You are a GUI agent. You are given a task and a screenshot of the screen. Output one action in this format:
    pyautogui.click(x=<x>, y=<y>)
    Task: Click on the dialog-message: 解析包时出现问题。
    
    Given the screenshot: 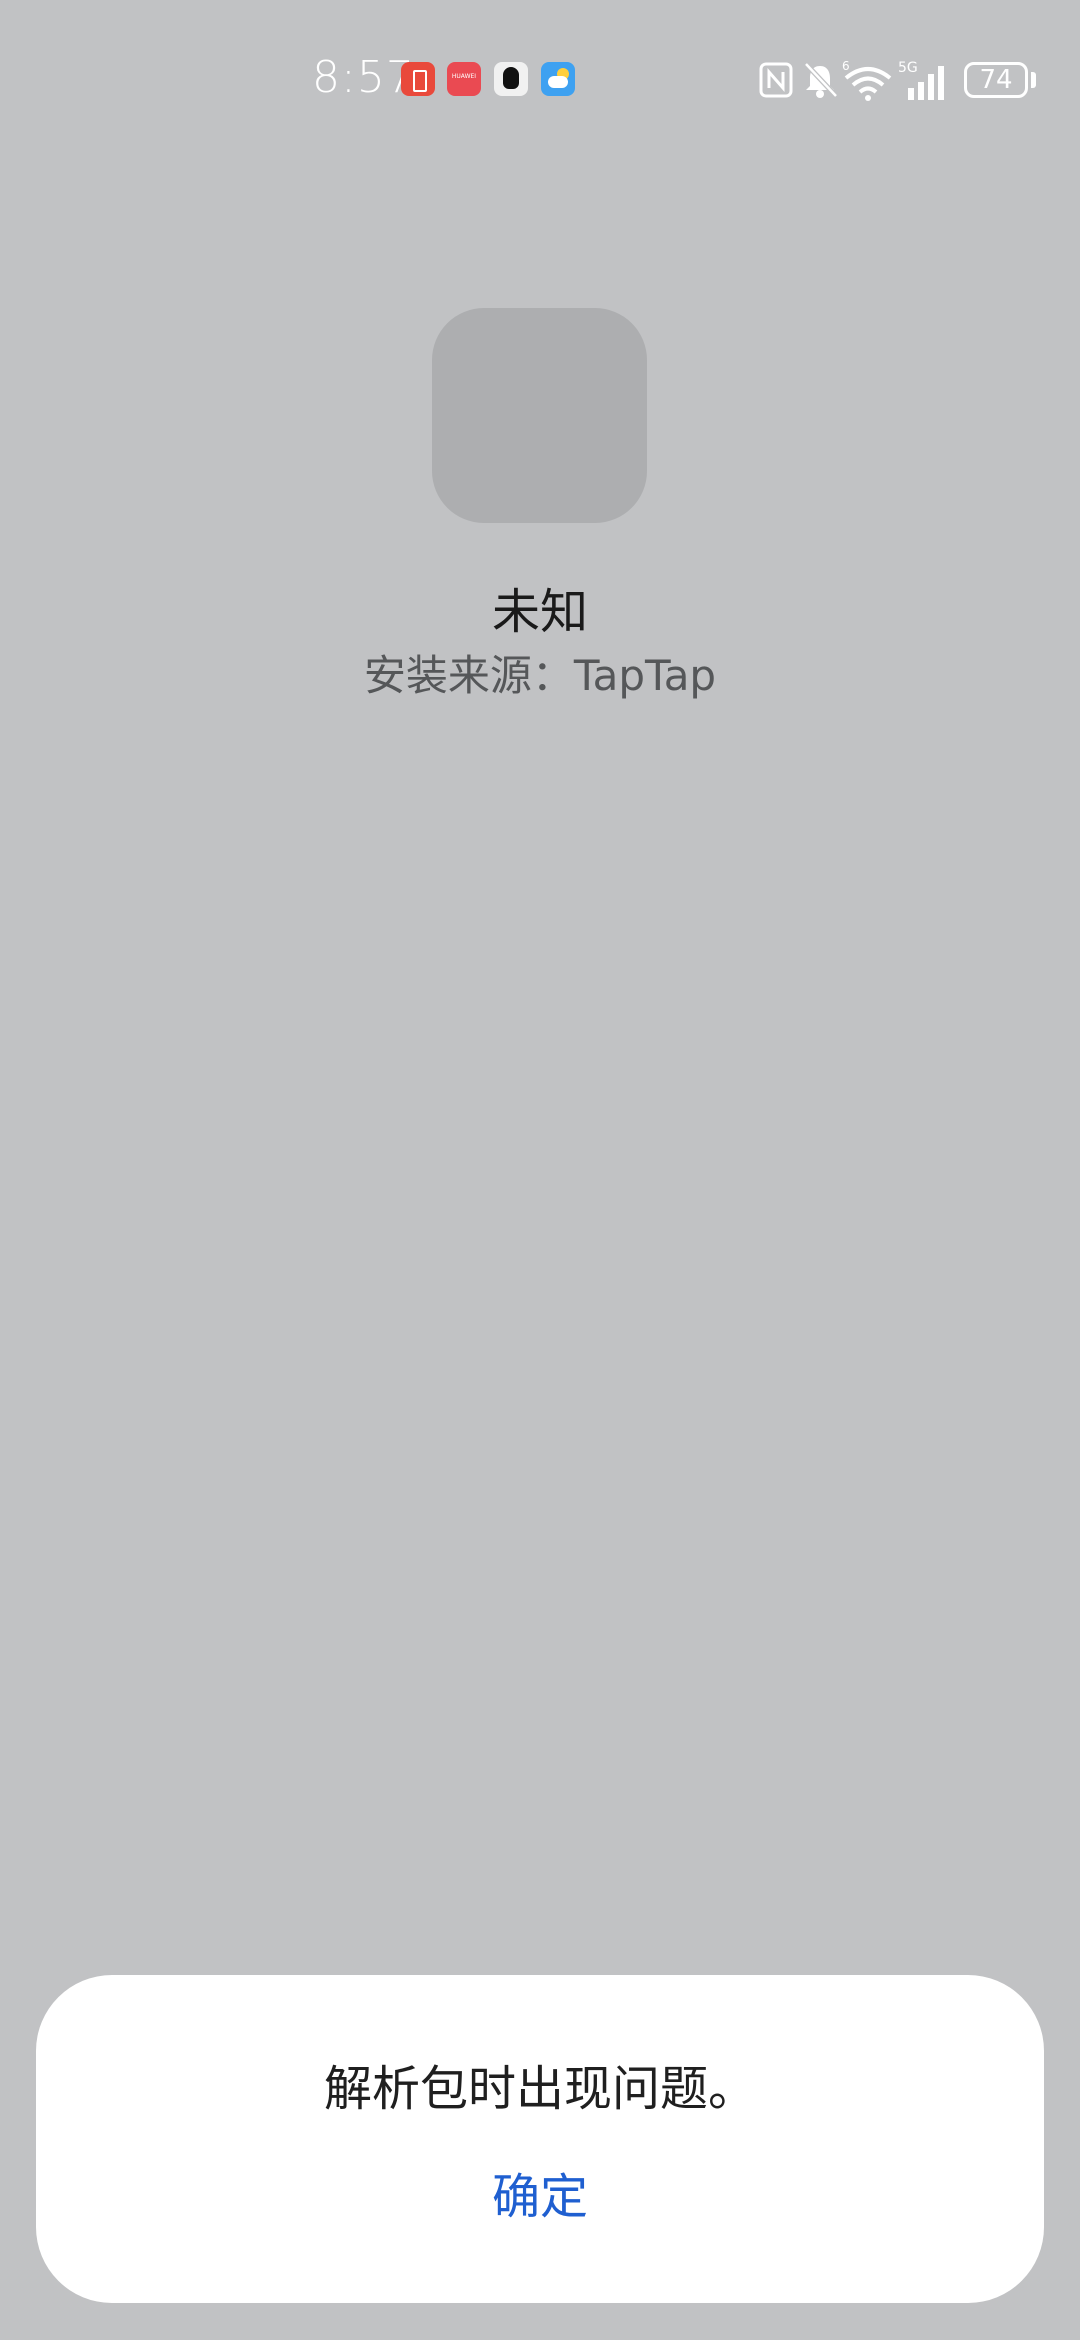 What is the action you would take?
    pyautogui.click(x=539, y=2089)
    